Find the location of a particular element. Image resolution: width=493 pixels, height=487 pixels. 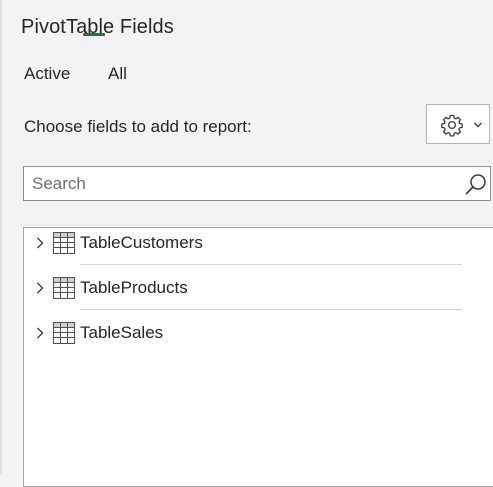

gear-icon is located at coordinates (452, 125).